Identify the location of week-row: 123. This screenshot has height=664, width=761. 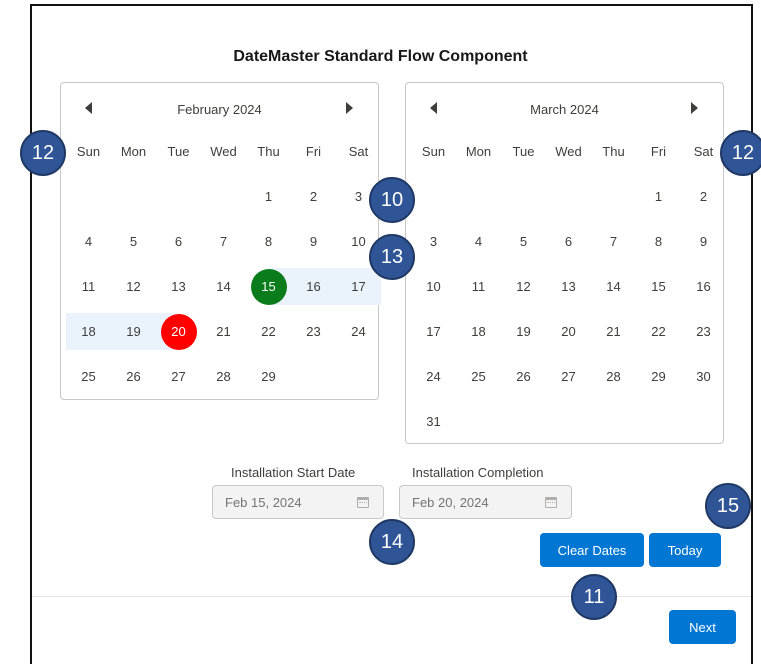
(223, 196).